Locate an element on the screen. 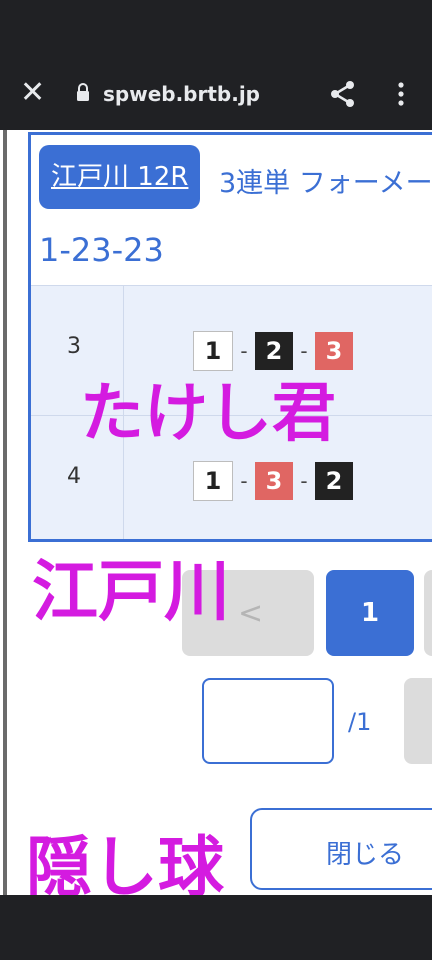 Image resolution: width=432 pixels, height=960 pixels. next-page-button is located at coordinates (428, 613).